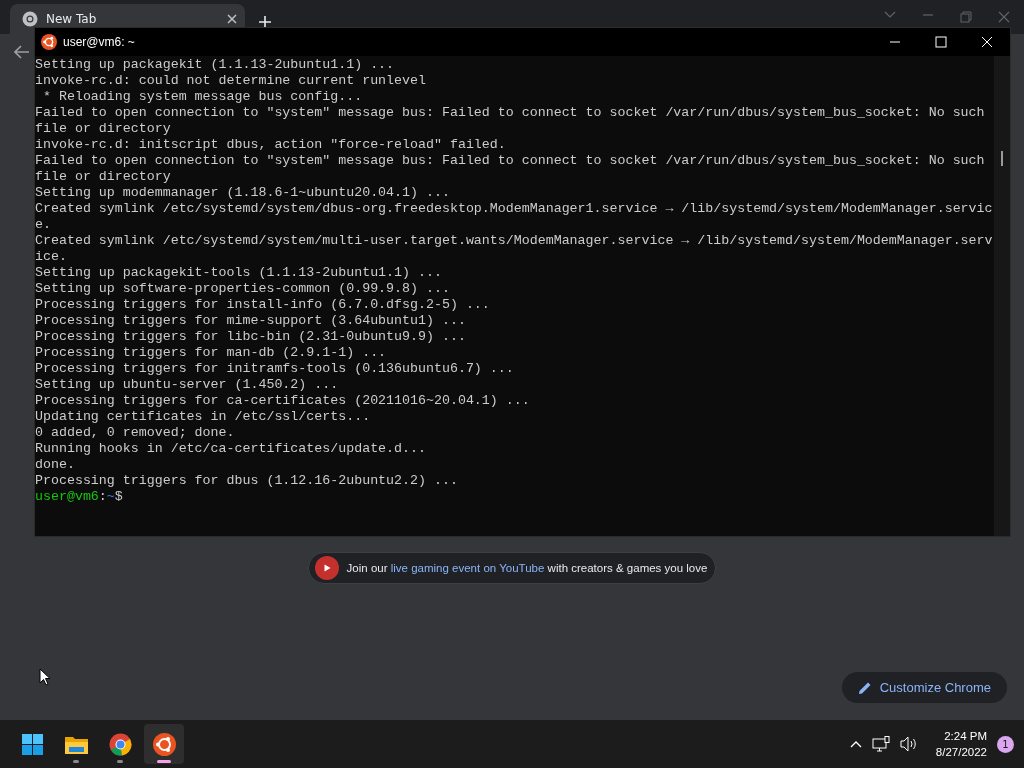 This screenshot has width=1024, height=768. What do you see at coordinates (22, 52) in the screenshot?
I see `back-arrow-icon` at bounding box center [22, 52].